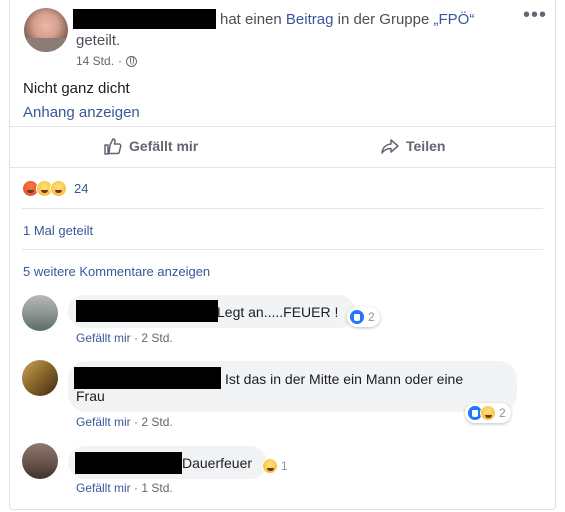 This screenshot has height=512, width=565. I want to click on comment-bubble: Dauerfeuer, so click(167, 462).